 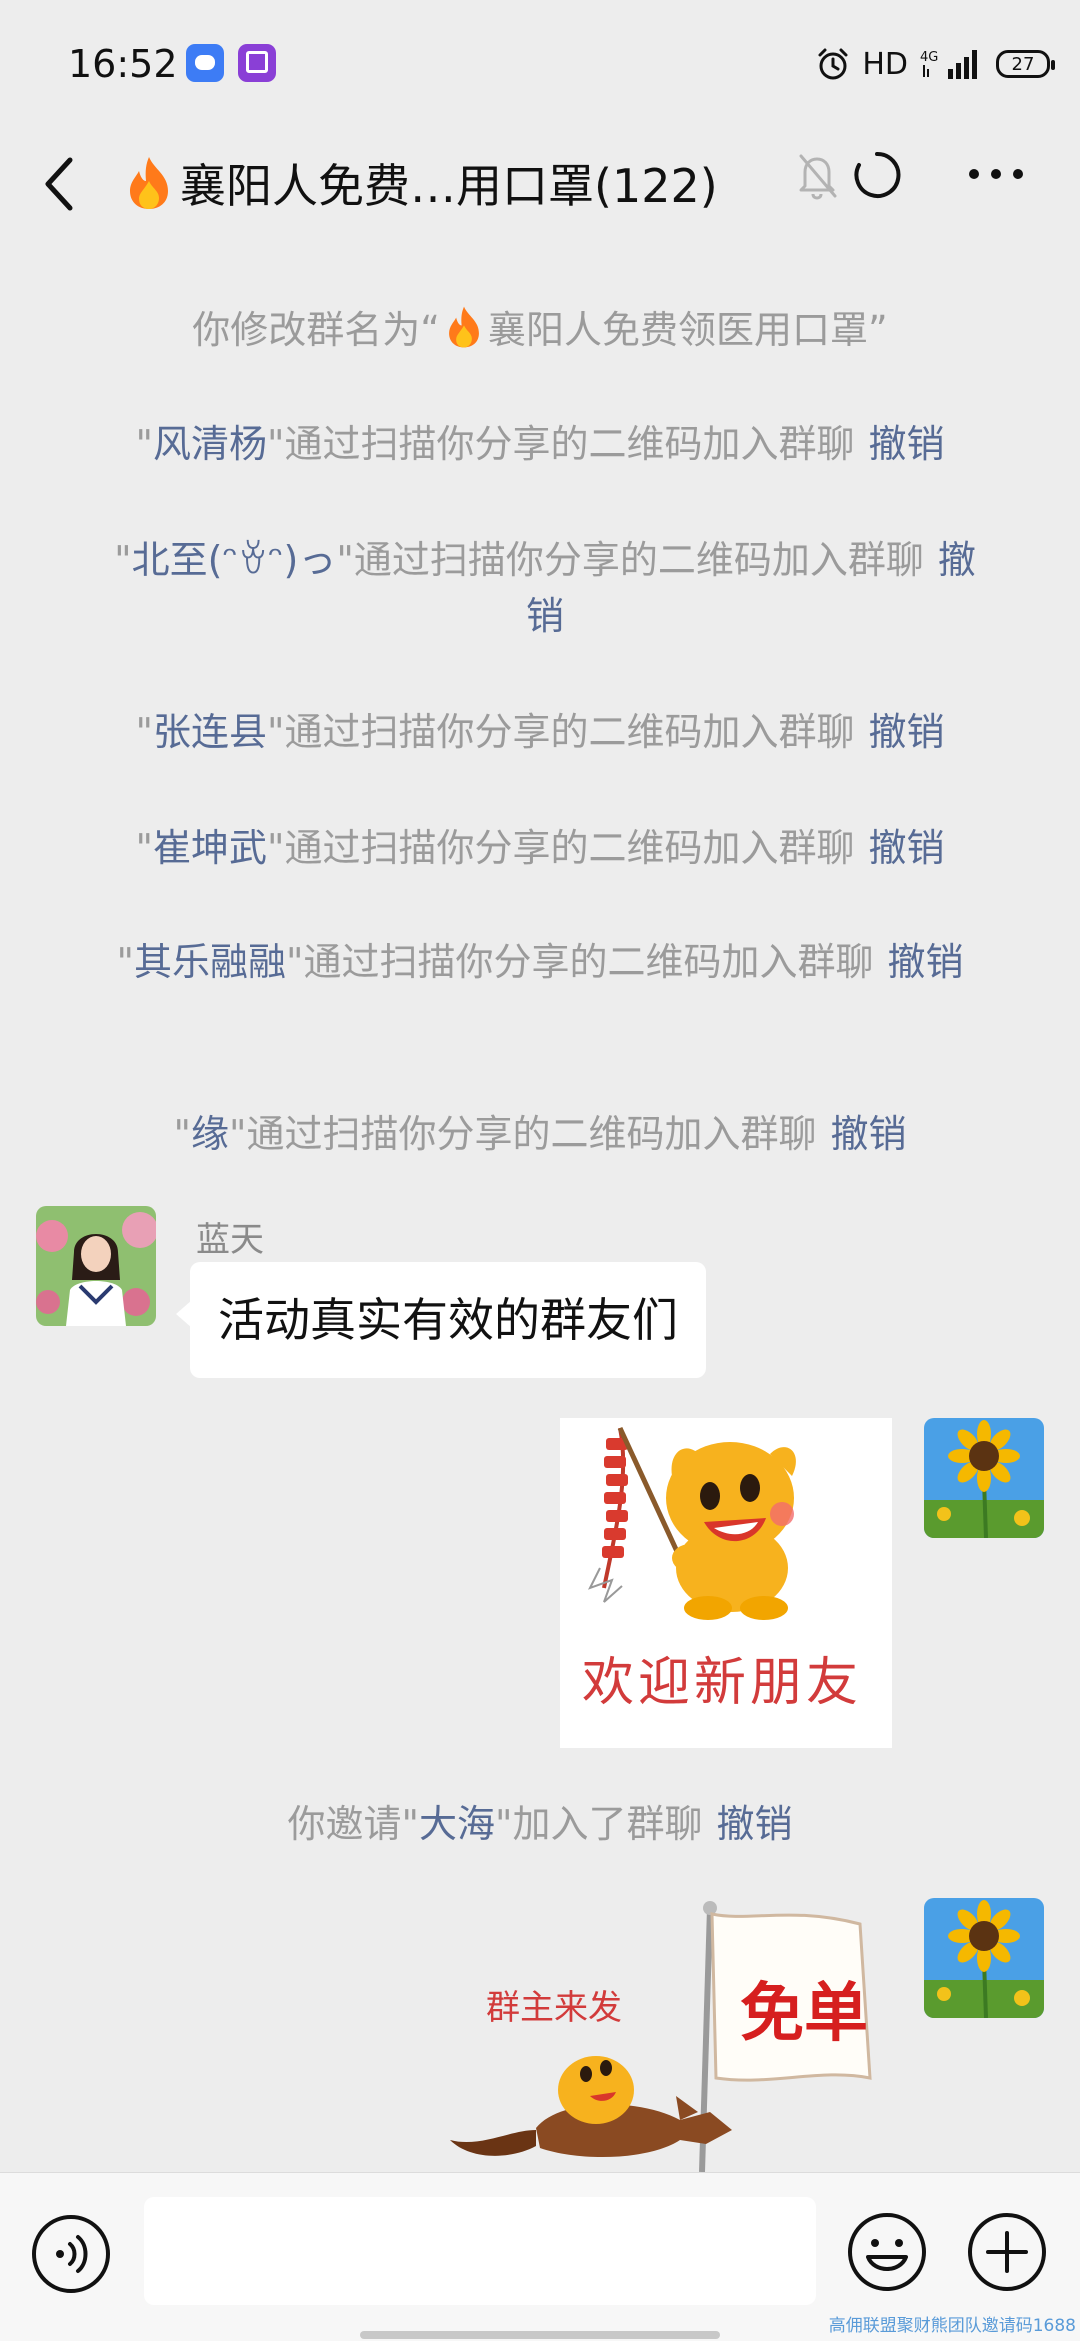 What do you see at coordinates (60, 184) in the screenshot?
I see `back-icon` at bounding box center [60, 184].